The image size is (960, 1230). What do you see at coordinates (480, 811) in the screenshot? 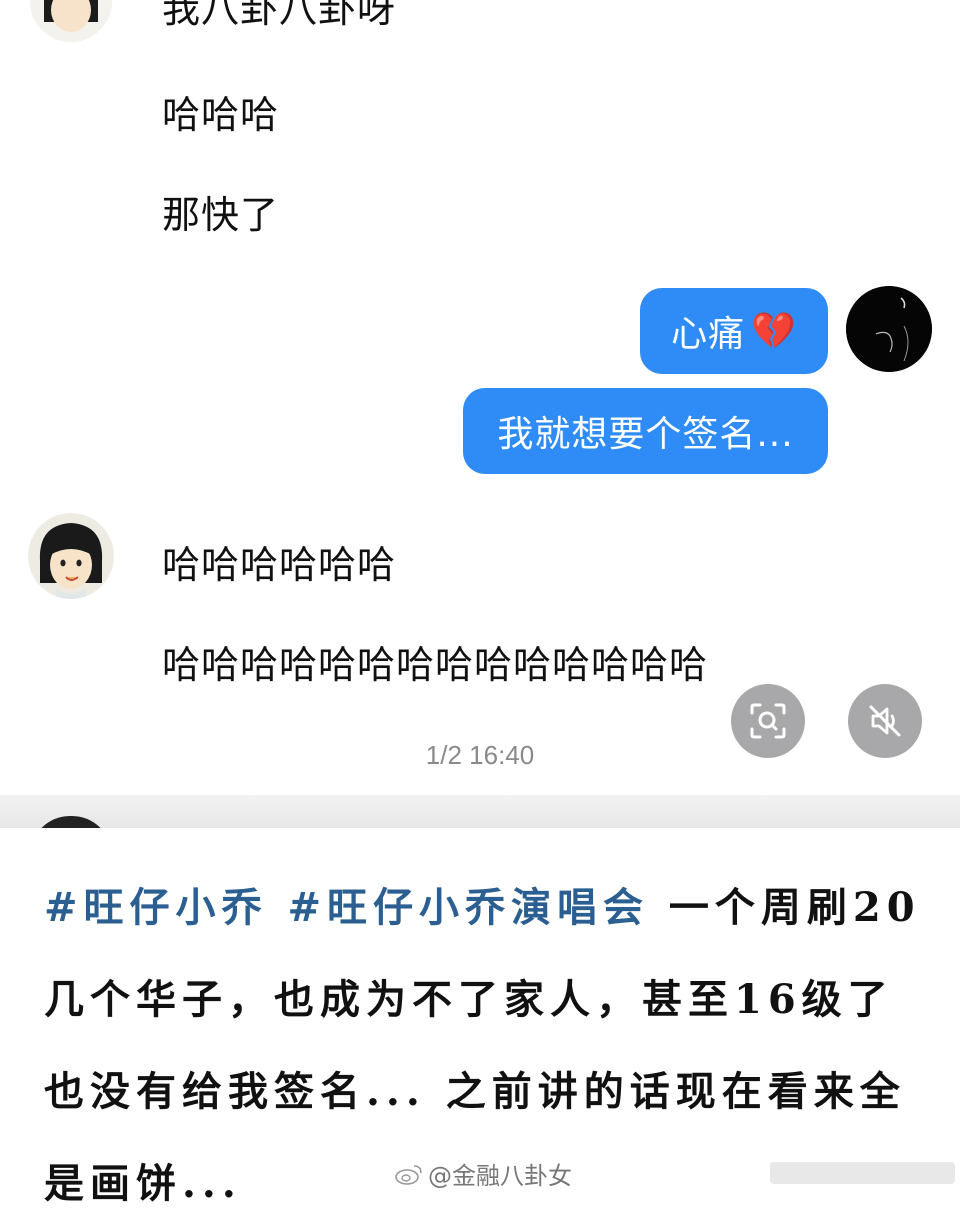
I see `screenshot-divider` at bounding box center [480, 811].